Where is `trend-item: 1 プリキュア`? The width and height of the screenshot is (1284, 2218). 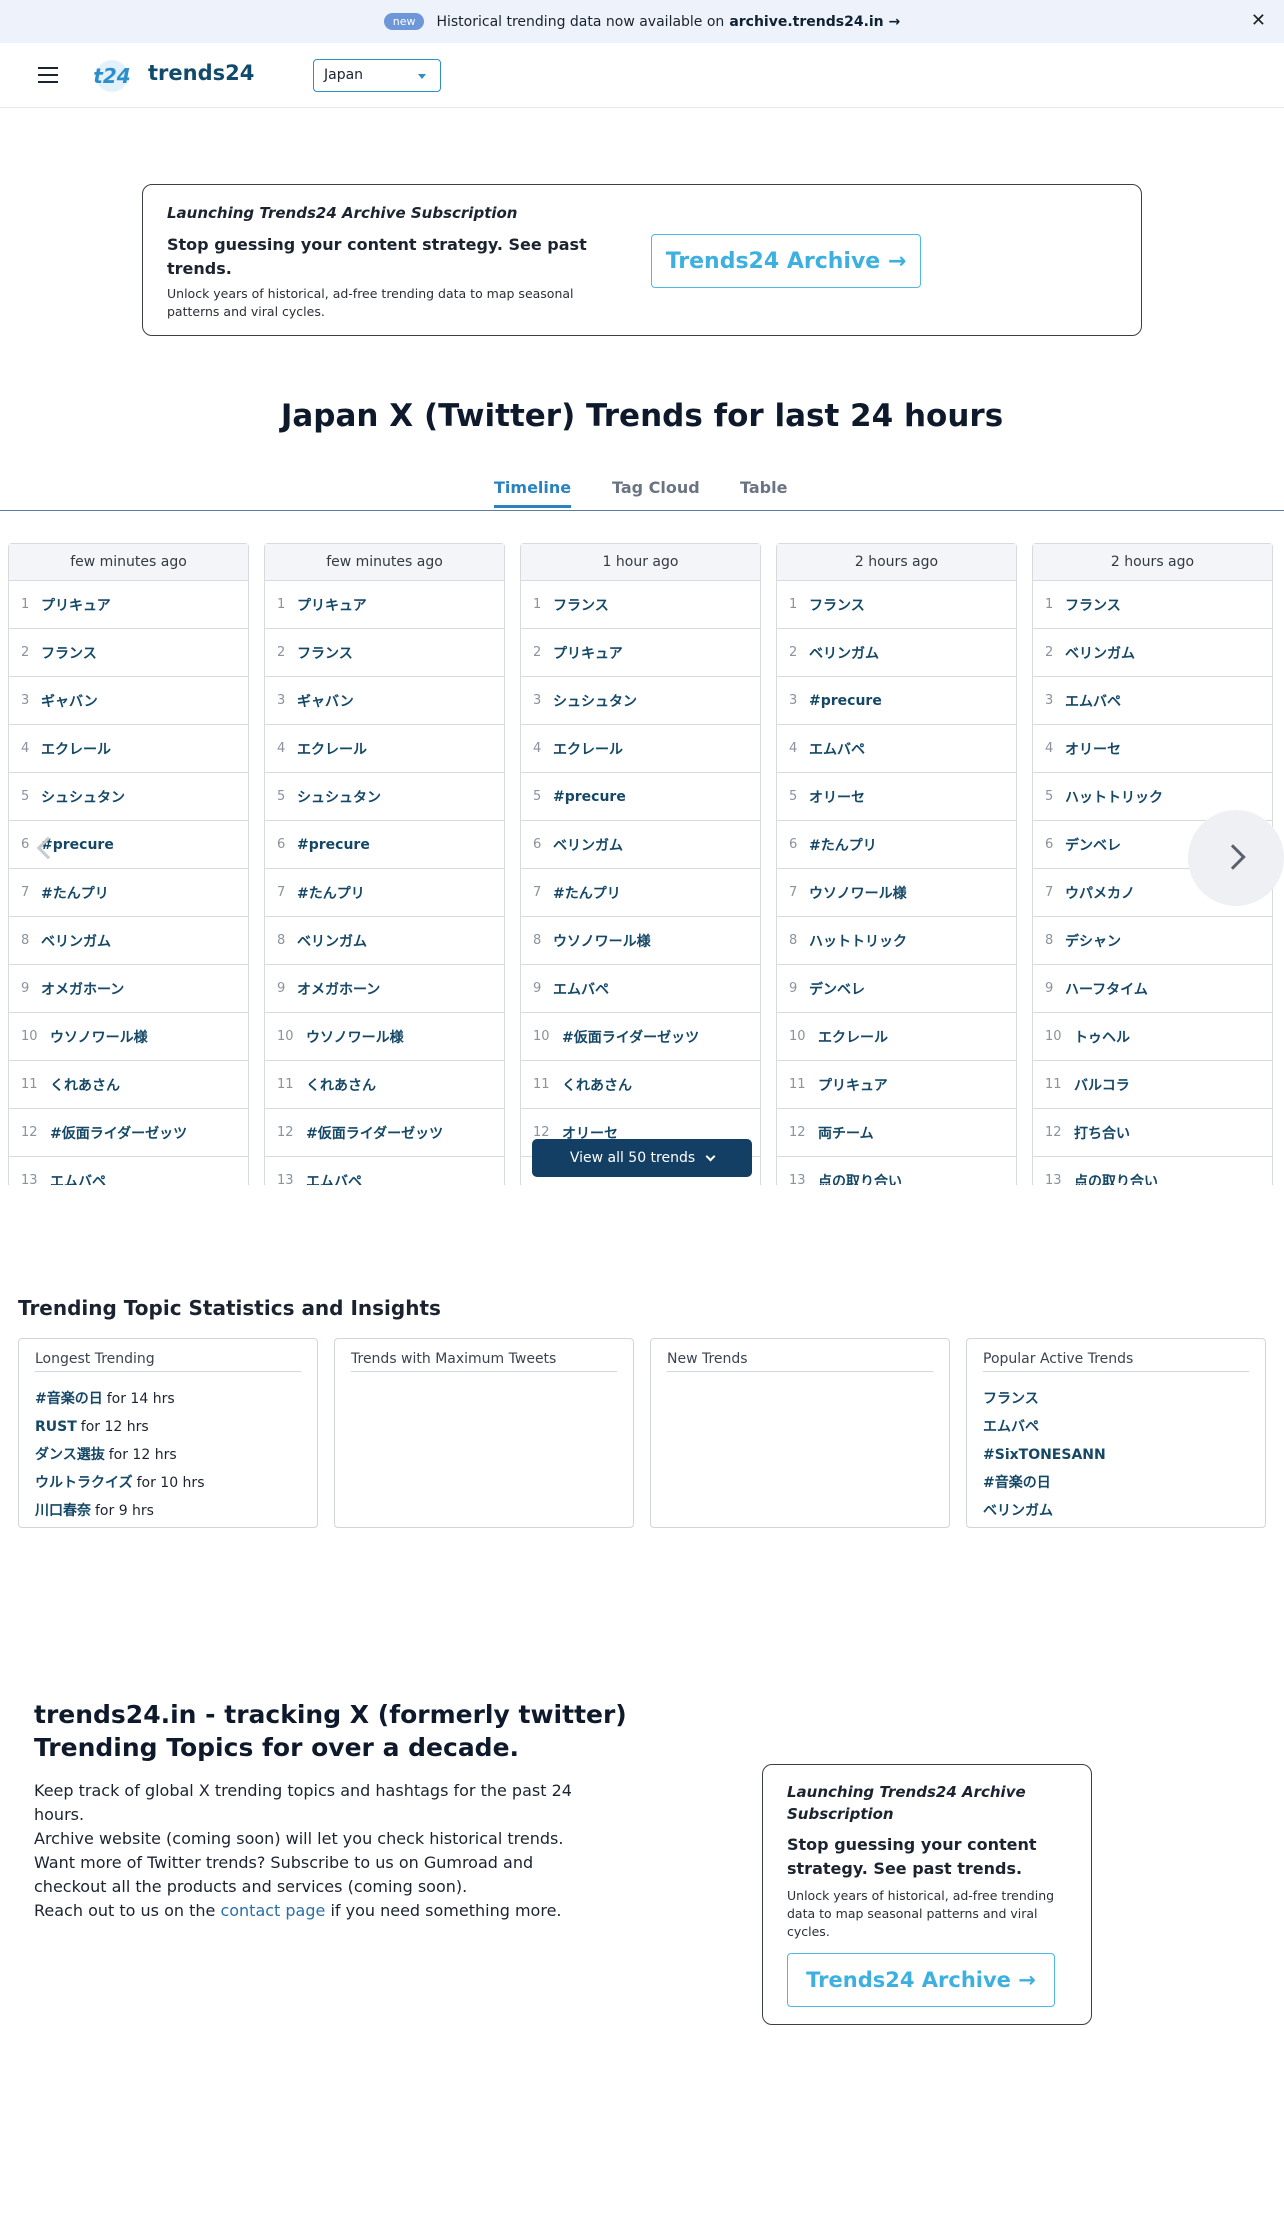 trend-item: 1 プリキュア is located at coordinates (128, 605).